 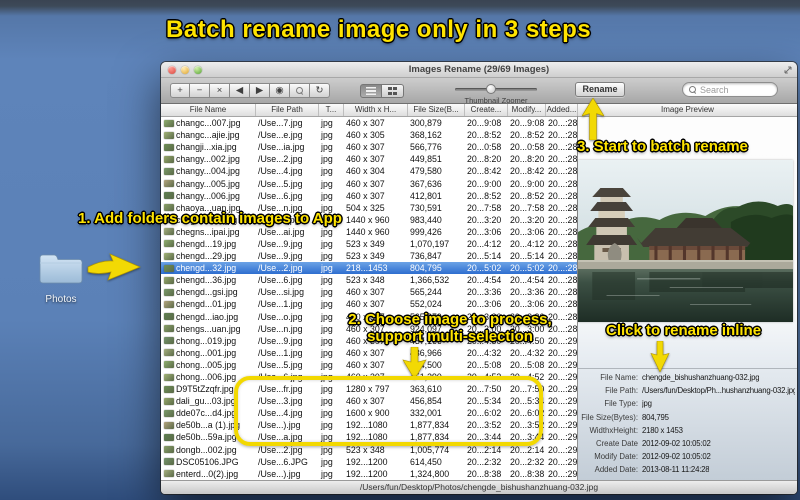 I want to click on detail-row: WidthxHeight: 2180 x 1453, so click(x=686, y=430).